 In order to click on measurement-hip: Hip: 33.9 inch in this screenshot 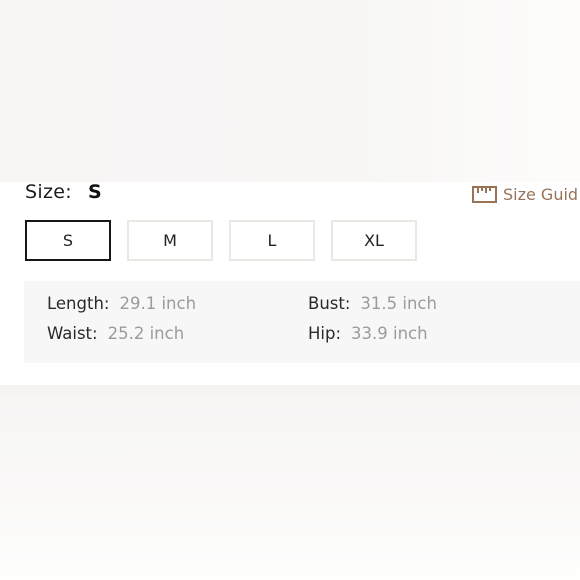, I will do `click(368, 333)`.